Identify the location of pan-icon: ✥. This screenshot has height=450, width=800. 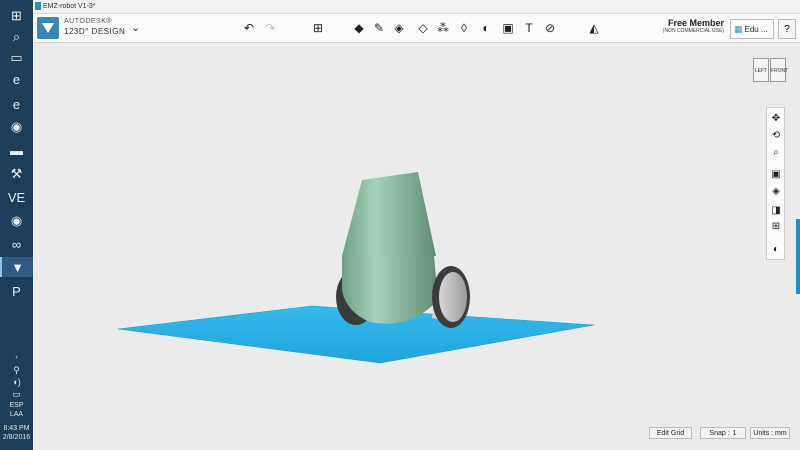
(776, 118).